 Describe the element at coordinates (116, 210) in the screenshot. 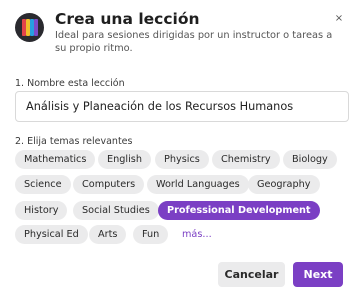

I see `topic-chip-social-studies: Social Studies` at that location.